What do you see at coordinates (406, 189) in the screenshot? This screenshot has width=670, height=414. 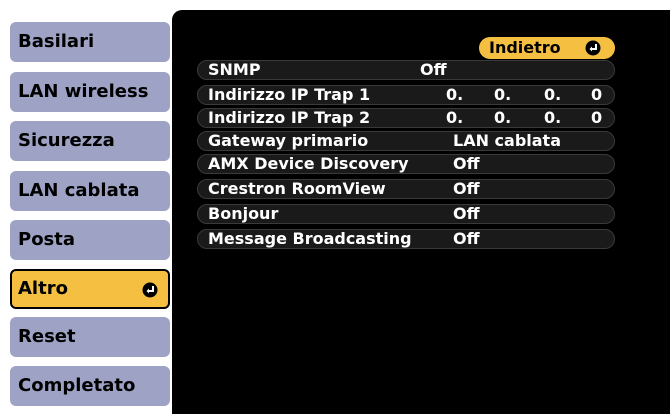 I see `setting-row-crestron: Crestron RoomView Off` at bounding box center [406, 189].